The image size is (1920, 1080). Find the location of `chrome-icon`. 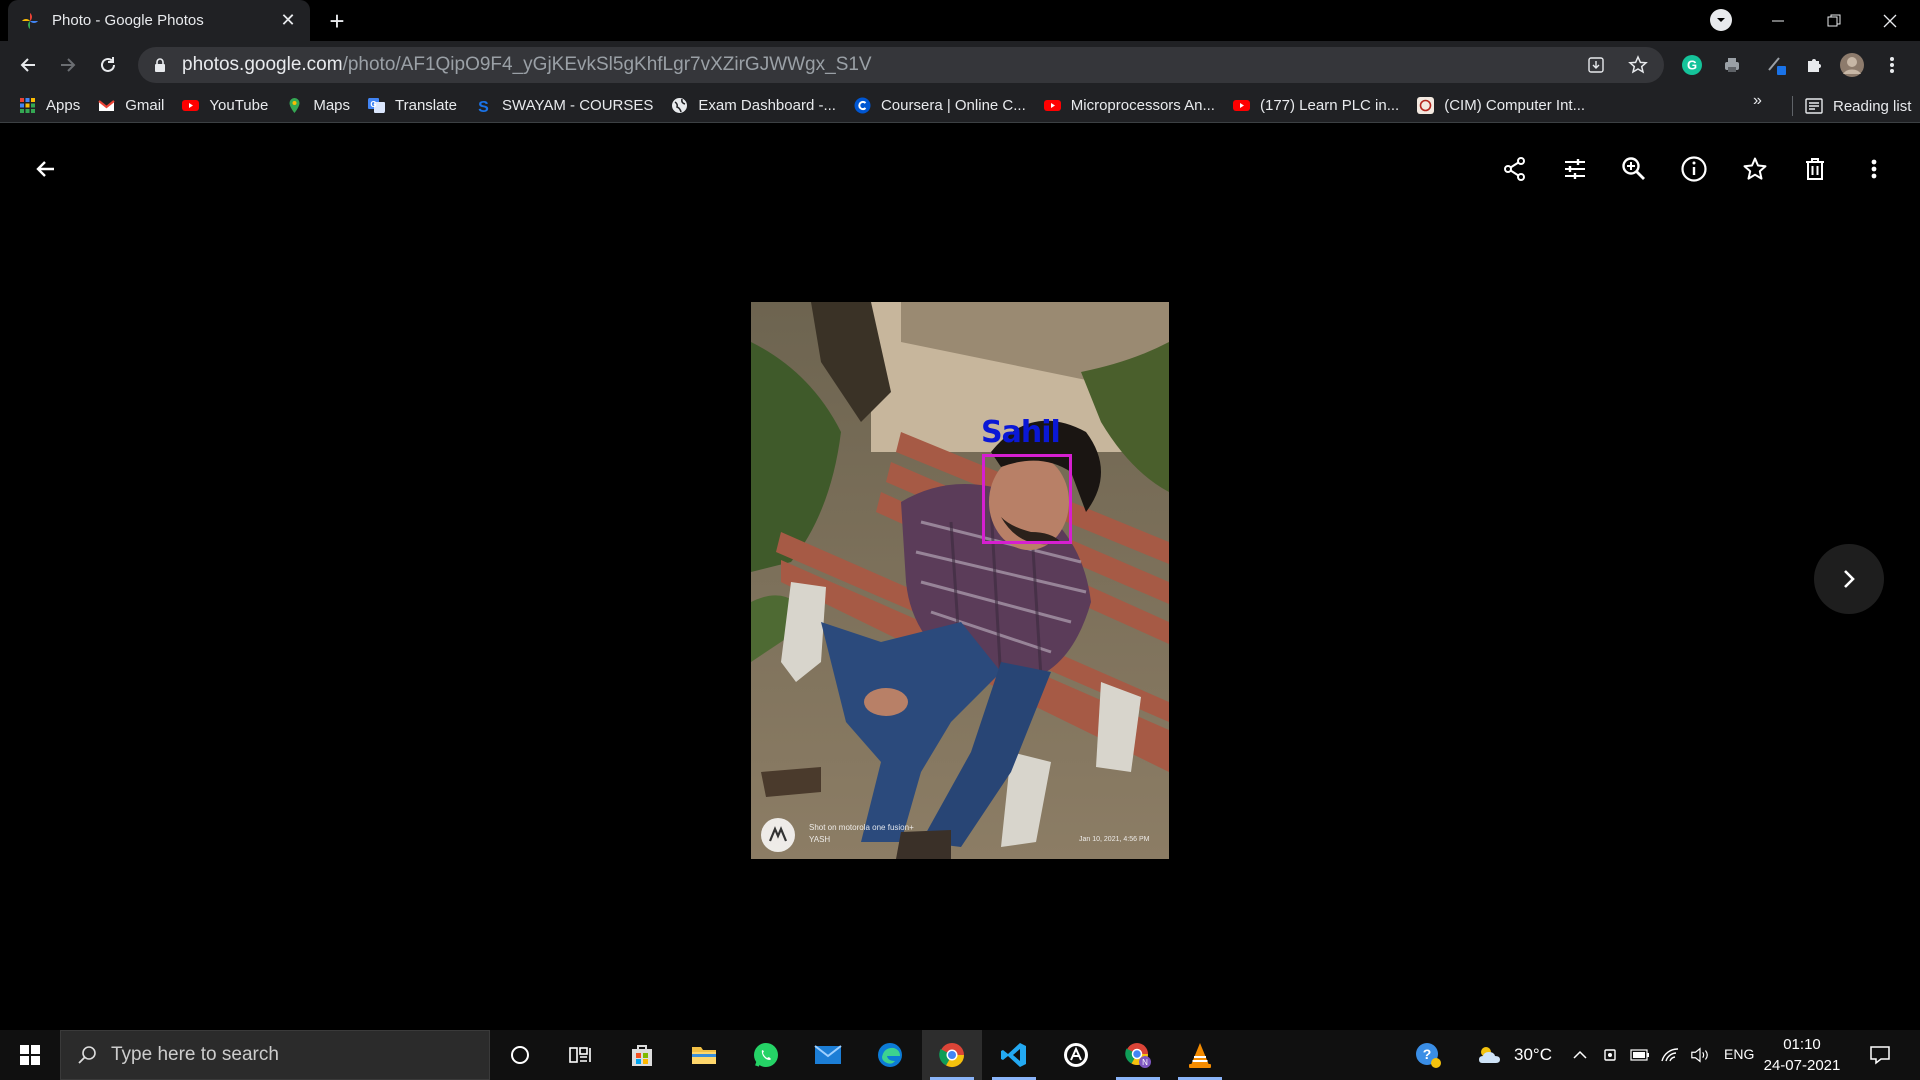

chrome-icon is located at coordinates (952, 1055).